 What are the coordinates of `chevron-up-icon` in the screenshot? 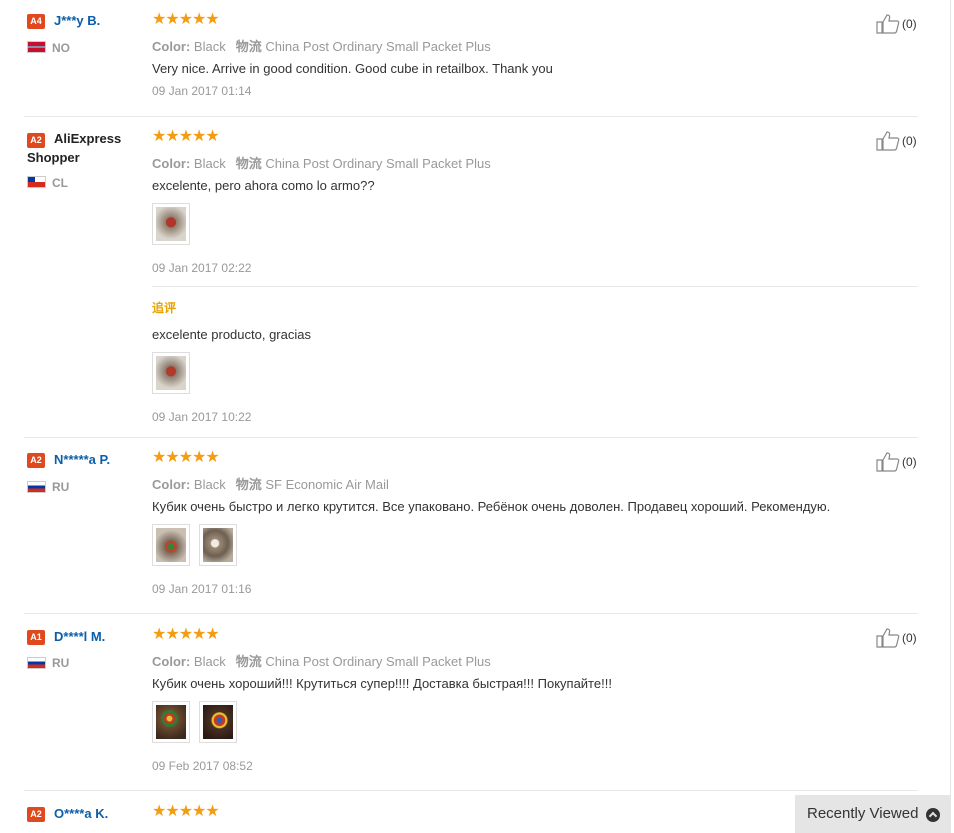 It's located at (933, 815).